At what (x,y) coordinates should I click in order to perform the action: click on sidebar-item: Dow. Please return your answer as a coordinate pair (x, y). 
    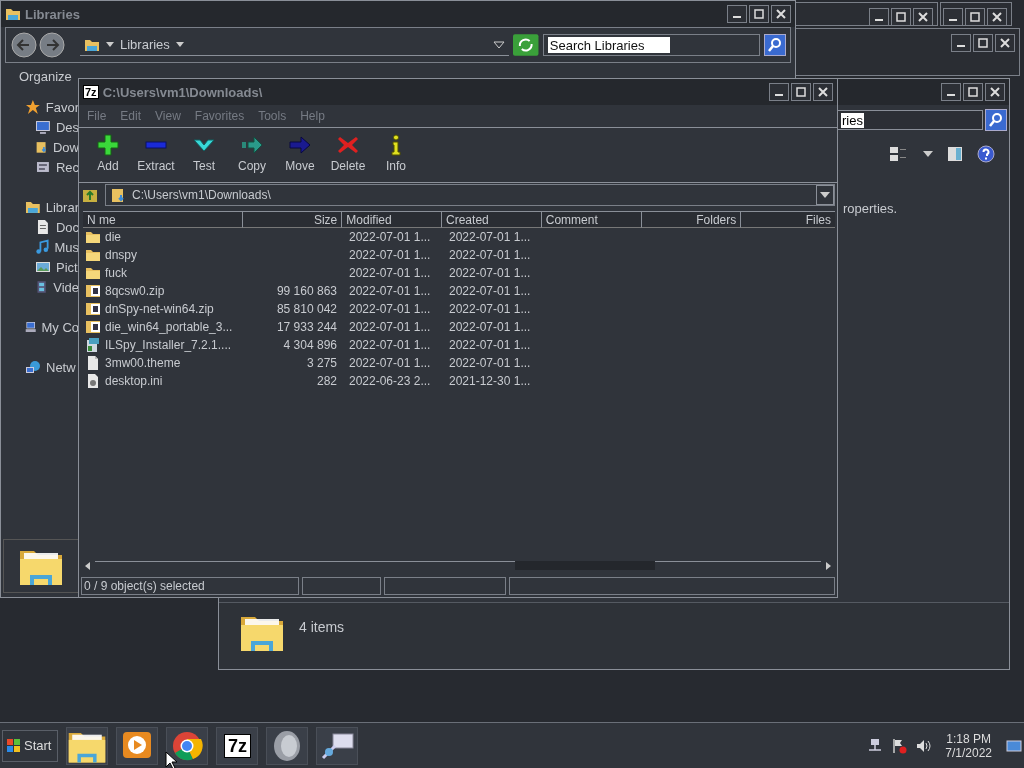
    Looking at the image, I should click on (40, 147).